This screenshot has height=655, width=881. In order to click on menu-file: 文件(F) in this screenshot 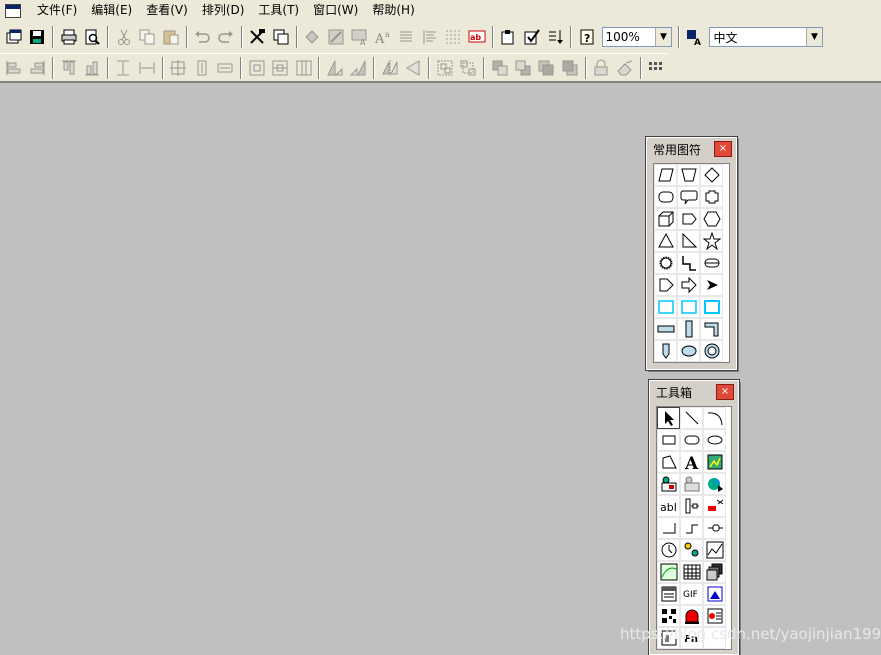, I will do `click(57, 10)`.